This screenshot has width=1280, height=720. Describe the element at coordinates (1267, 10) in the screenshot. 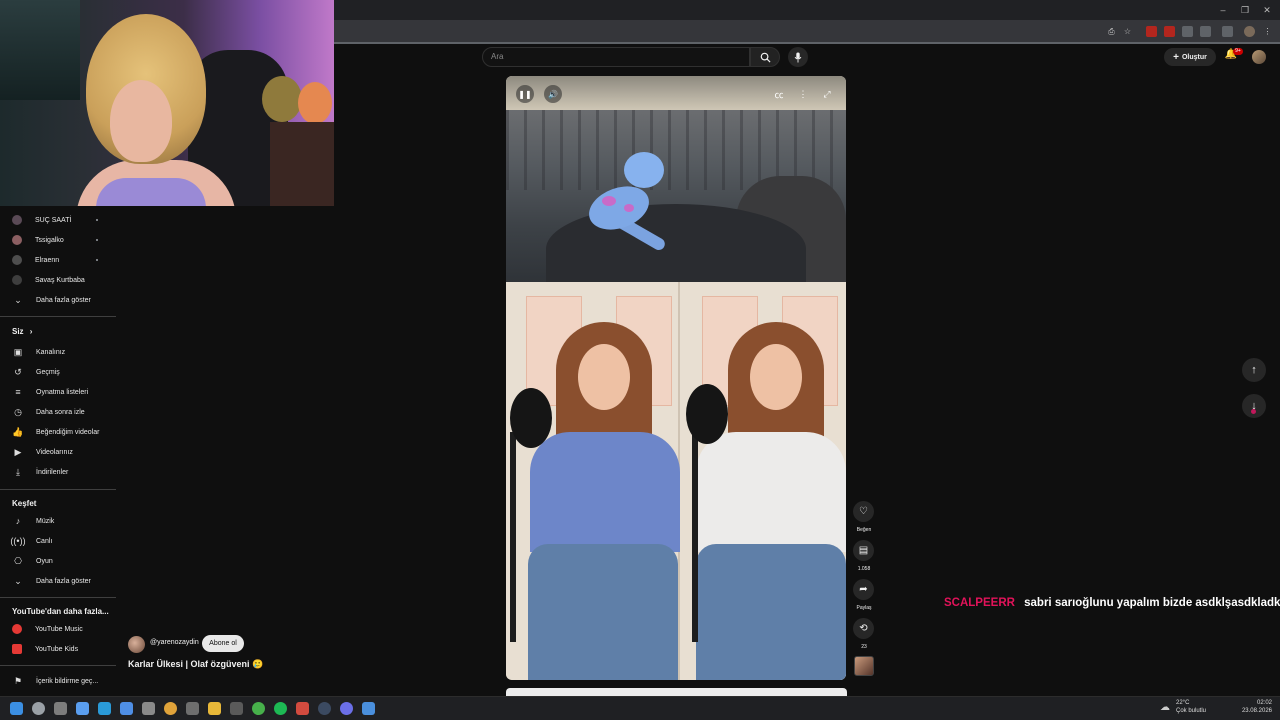

I see `close-icon: ✕` at that location.